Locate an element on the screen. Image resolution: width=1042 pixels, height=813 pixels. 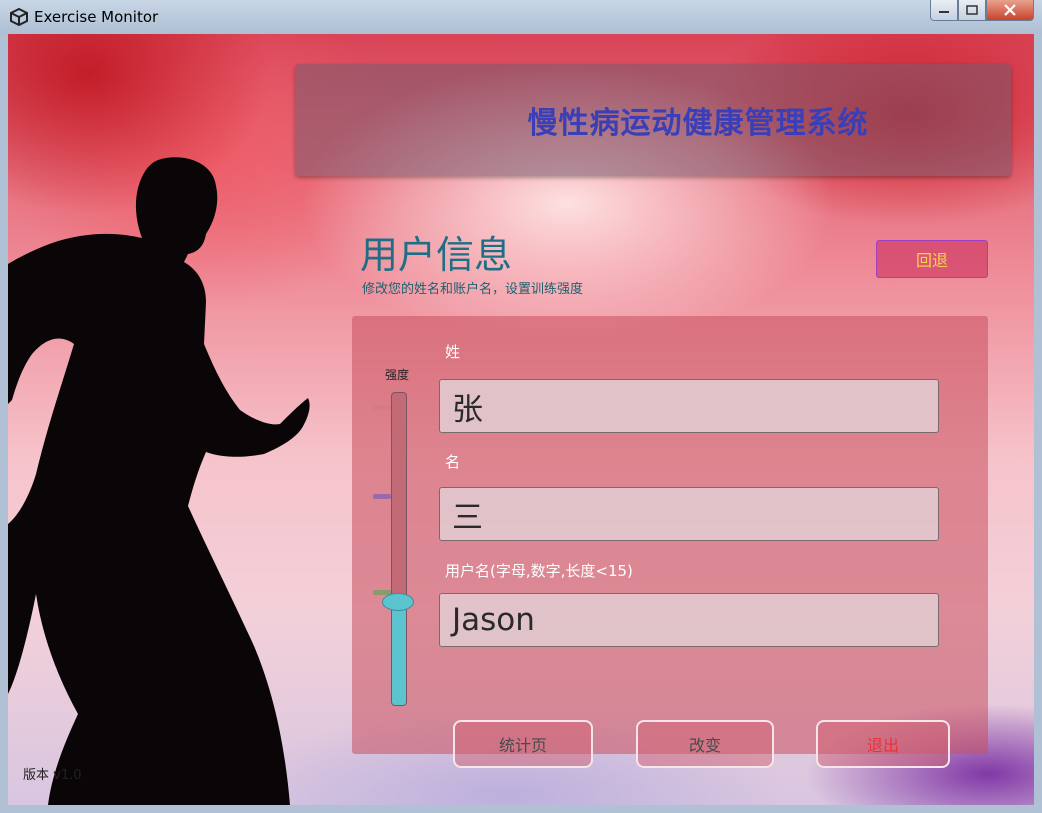
last-name-input: 张 is located at coordinates (689, 406).